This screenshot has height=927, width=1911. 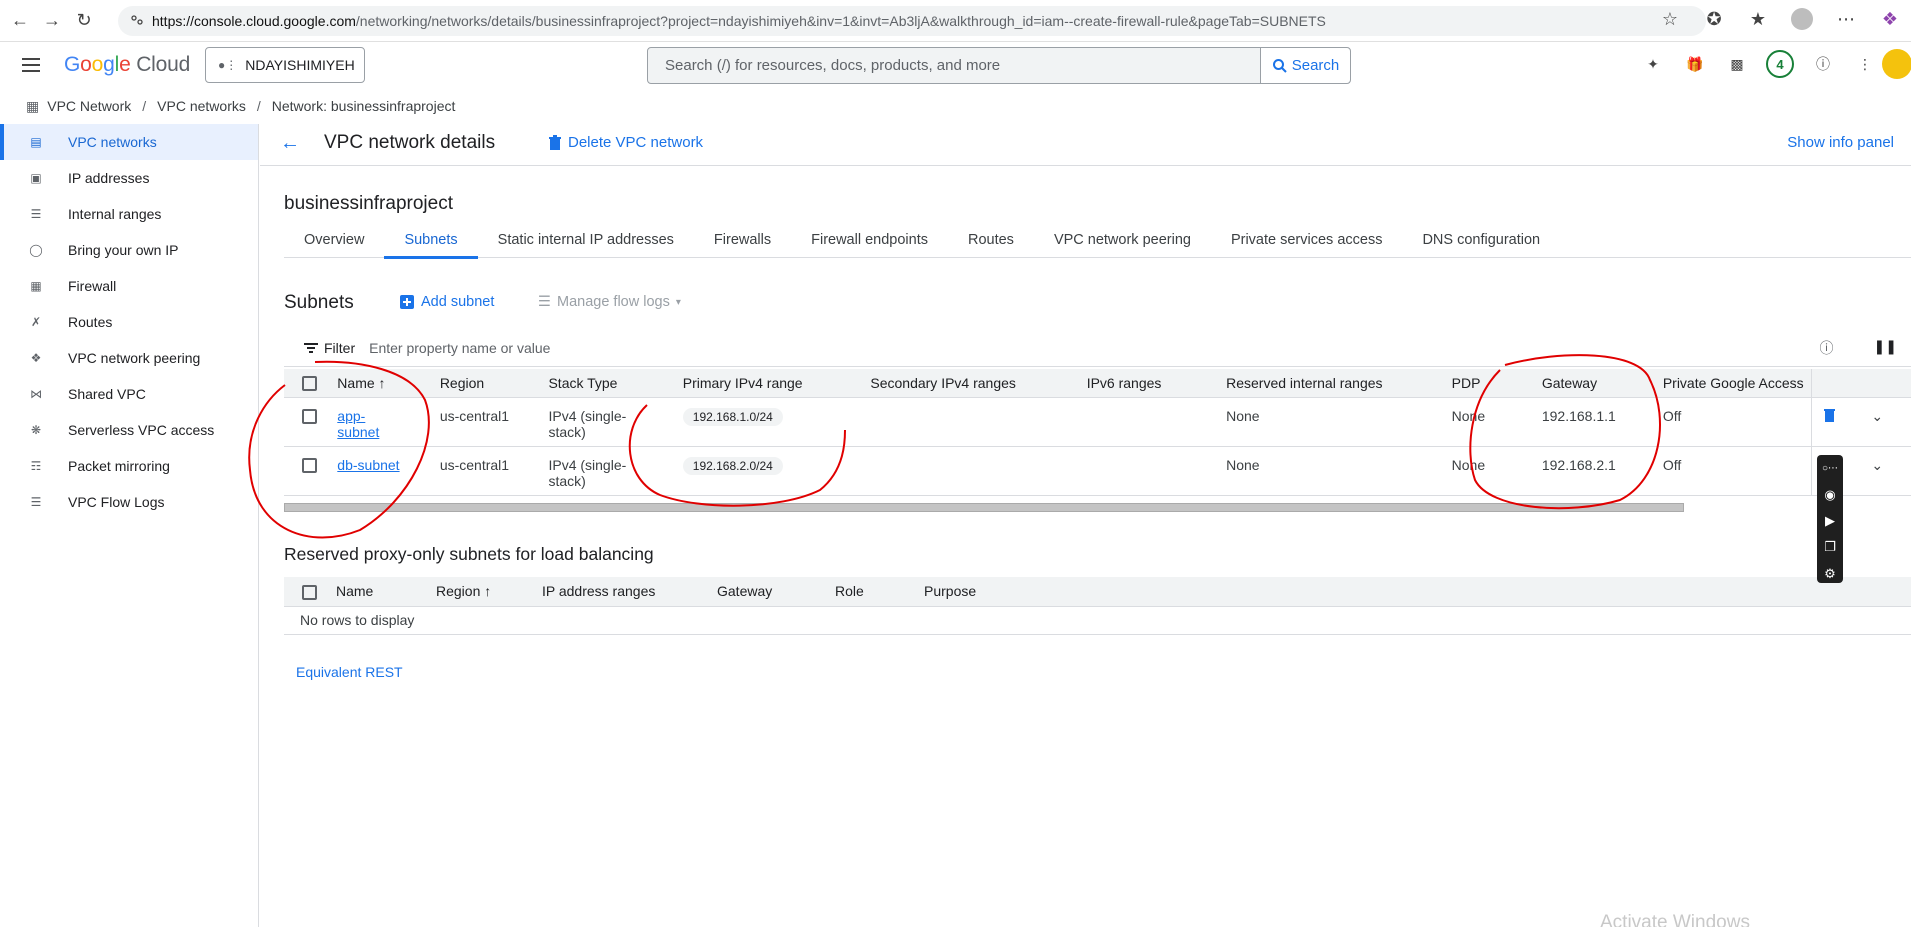 I want to click on tab-static-internal-ip: Static internal IP addresses, so click(x=586, y=240).